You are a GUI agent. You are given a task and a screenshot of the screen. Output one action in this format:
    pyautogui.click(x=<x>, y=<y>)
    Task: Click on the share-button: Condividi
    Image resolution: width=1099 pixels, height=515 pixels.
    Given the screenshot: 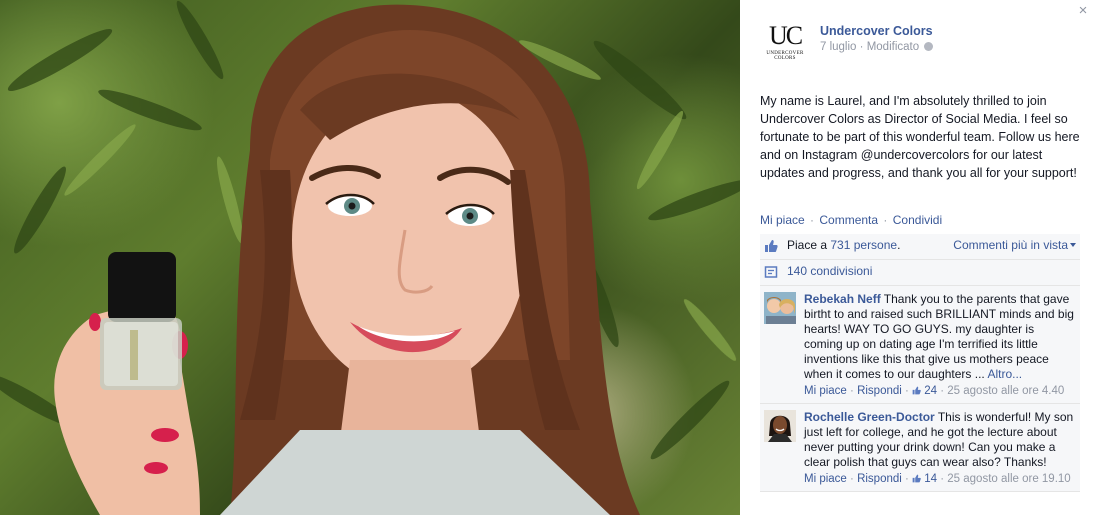 What is the action you would take?
    pyautogui.click(x=917, y=220)
    